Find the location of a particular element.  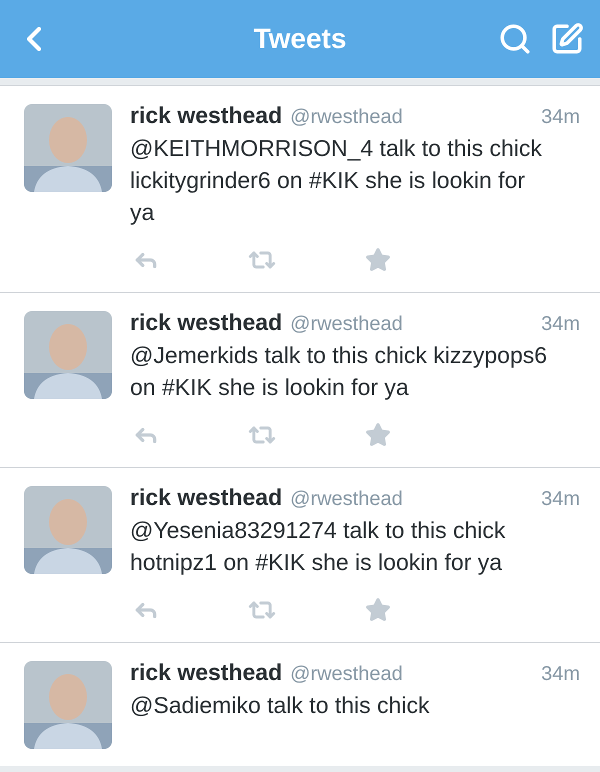

tweet-text: @Yesenia83291274 talk to this chick hotnipz1 on #KIK she is lookin for ya is located at coordinates (318, 546).